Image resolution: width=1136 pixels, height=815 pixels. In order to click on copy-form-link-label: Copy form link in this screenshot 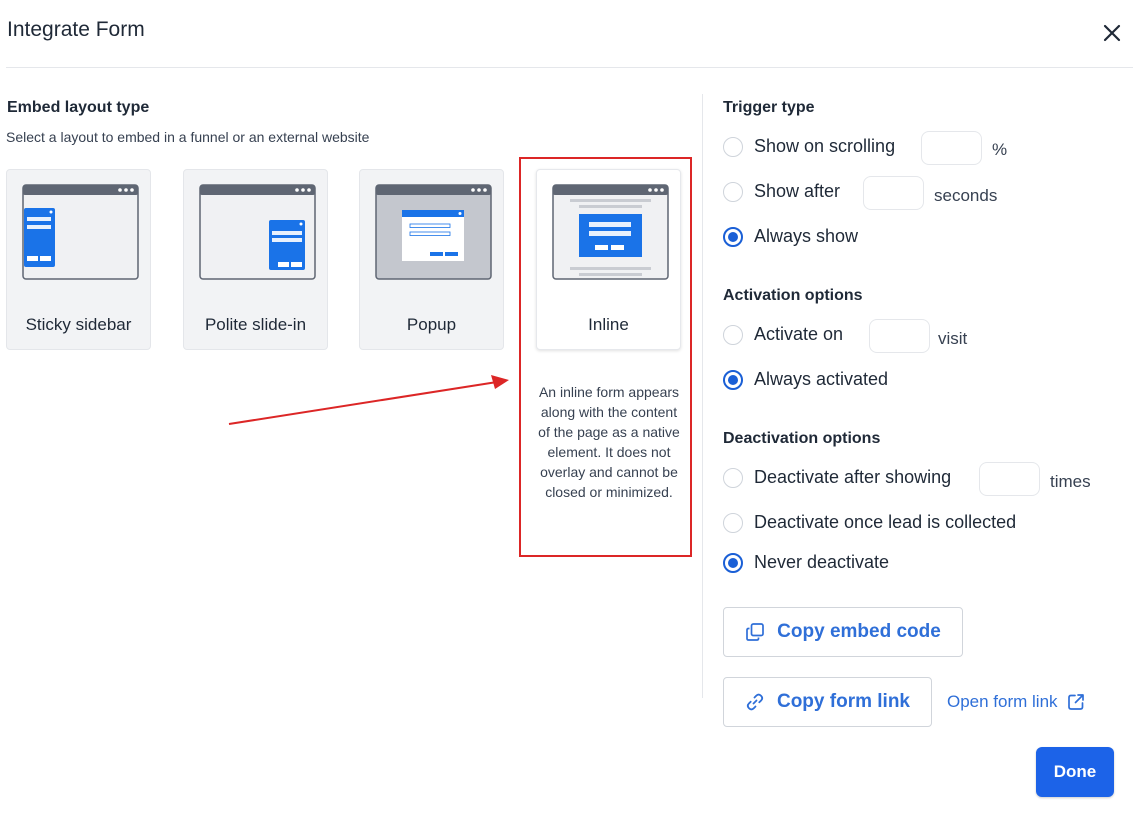, I will do `click(843, 701)`.